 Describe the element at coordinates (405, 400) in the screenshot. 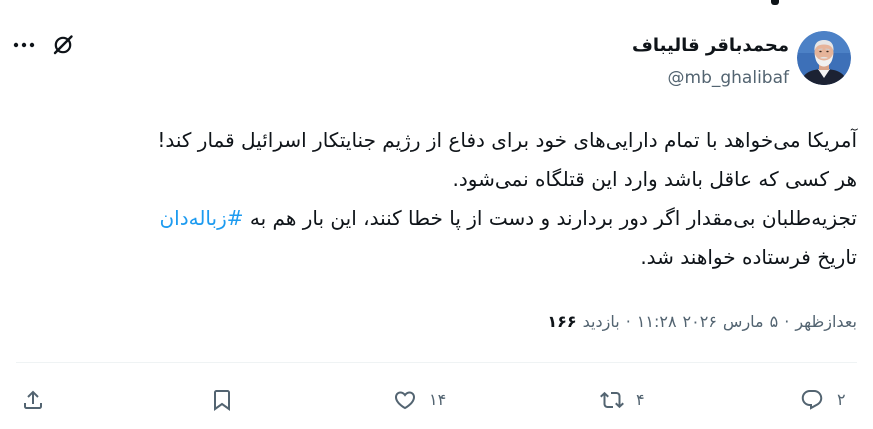

I see `heart-icon` at that location.